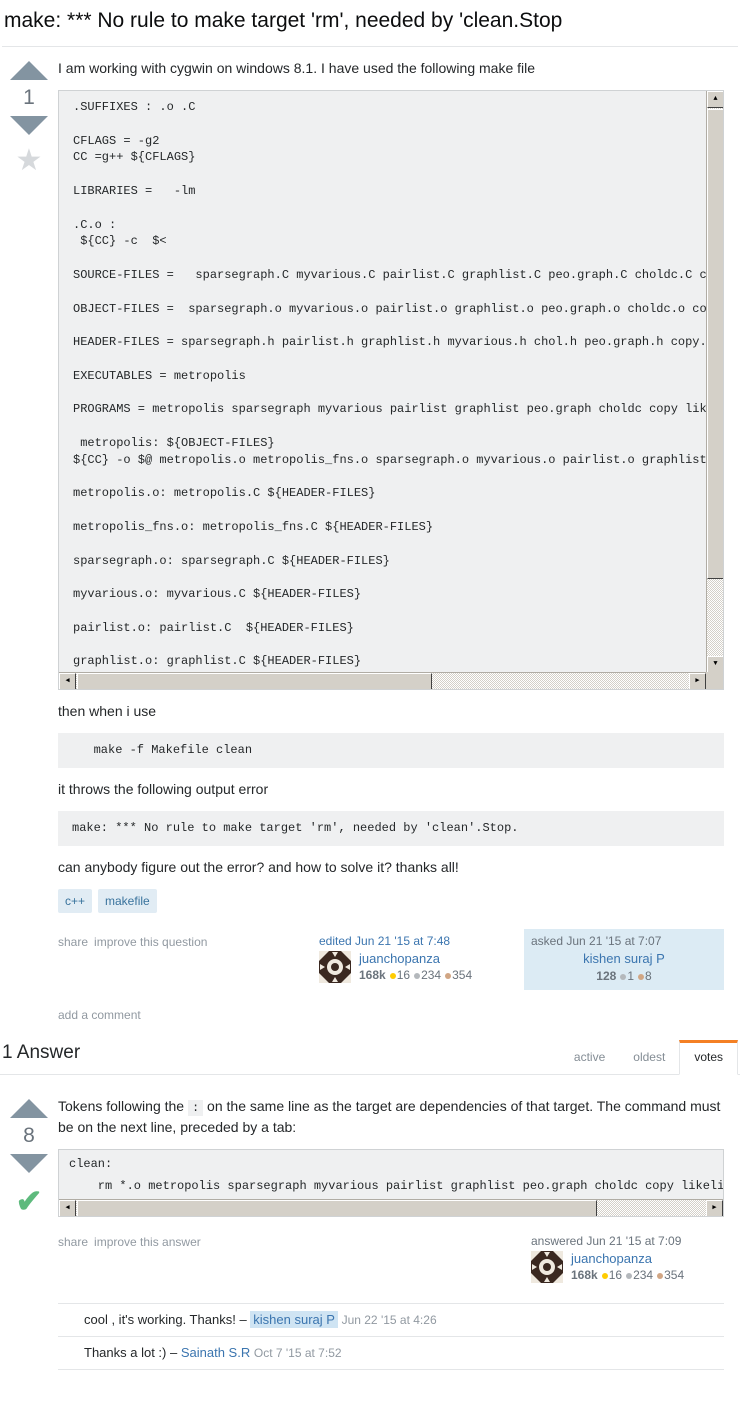  I want to click on comment-date: Jun 22 '15 at 4:26, so click(389, 1320).